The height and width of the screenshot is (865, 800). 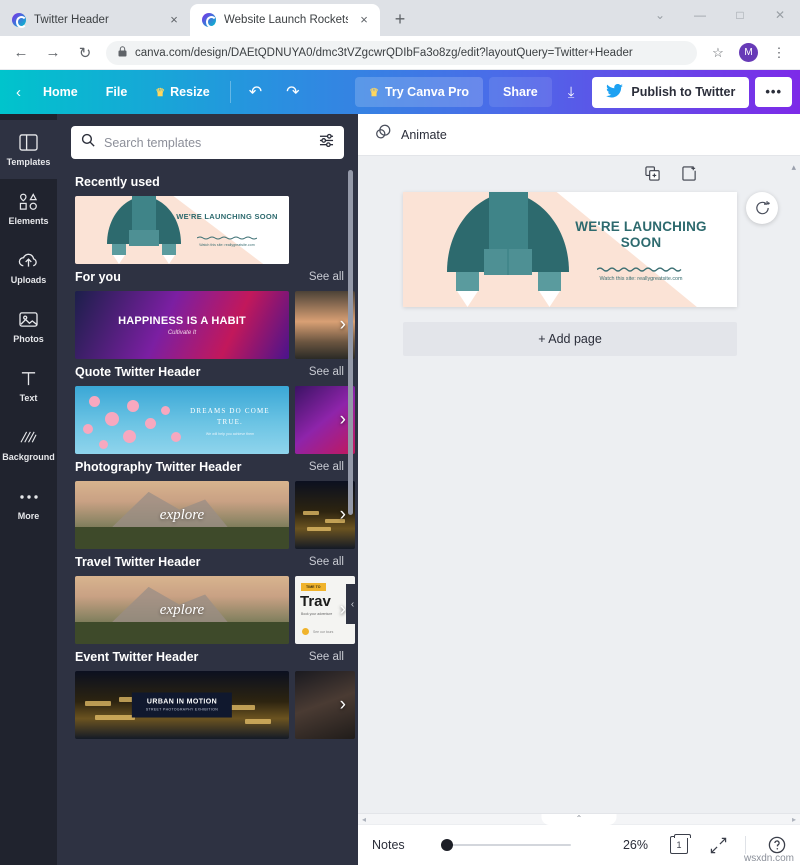 I want to click on canvas-toolbar: Animate, so click(x=579, y=135).